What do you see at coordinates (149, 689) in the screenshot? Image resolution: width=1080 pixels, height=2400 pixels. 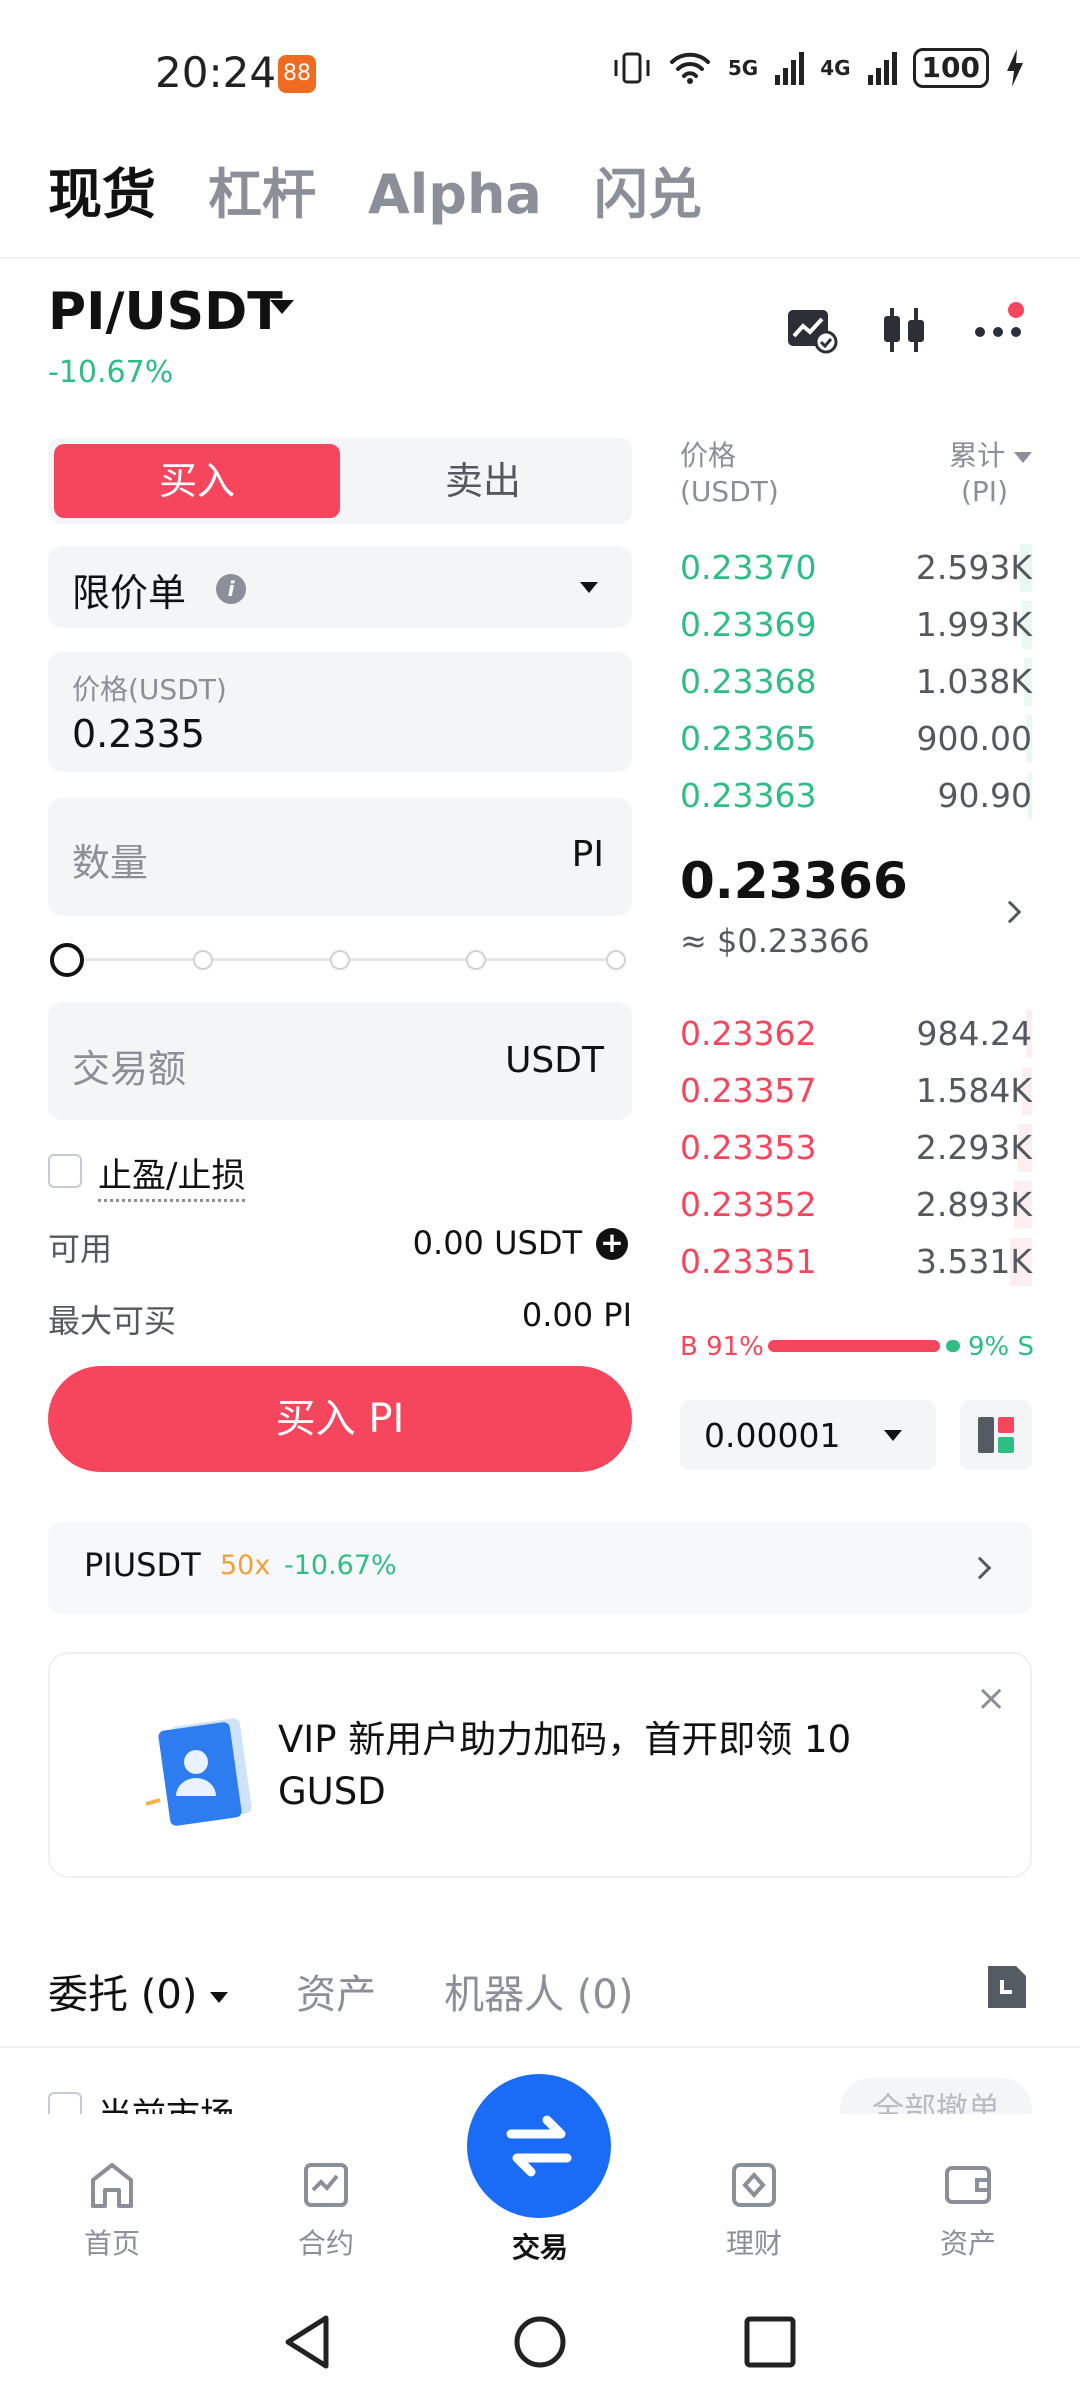 I see `price-field-label: 价格(USDT)` at bounding box center [149, 689].